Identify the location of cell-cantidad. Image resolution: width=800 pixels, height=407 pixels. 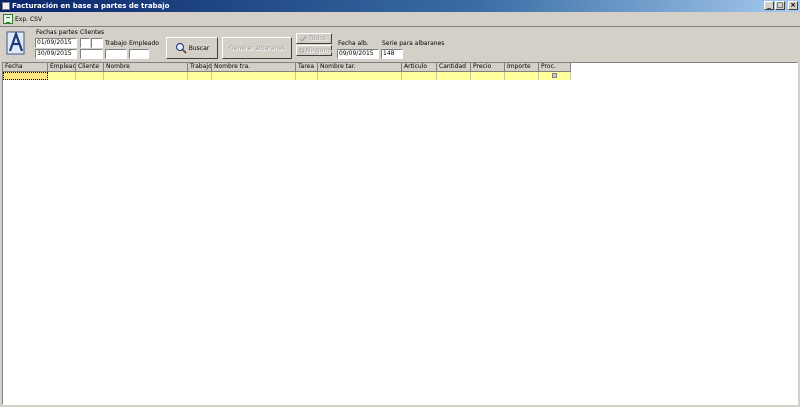
(454, 76).